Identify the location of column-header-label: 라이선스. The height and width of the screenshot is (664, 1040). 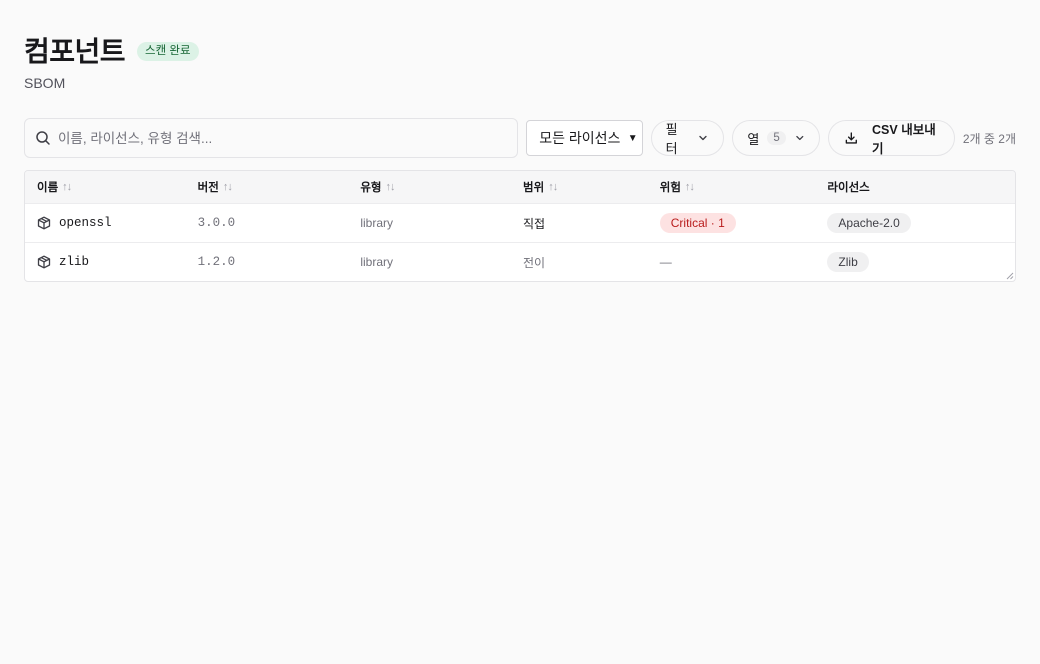
(848, 188).